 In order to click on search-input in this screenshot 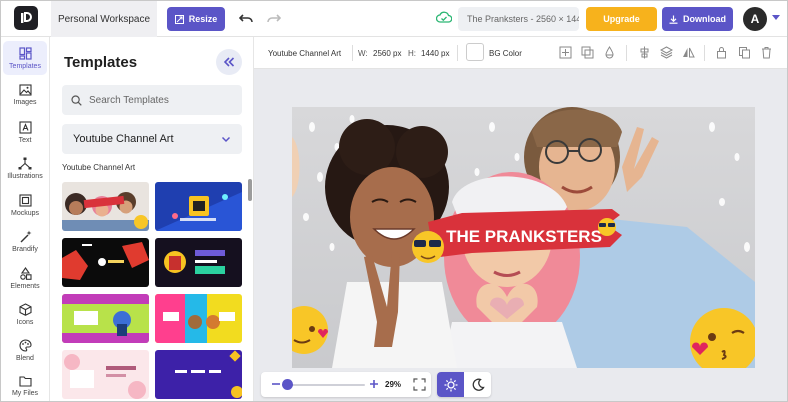, I will do `click(159, 100)`.